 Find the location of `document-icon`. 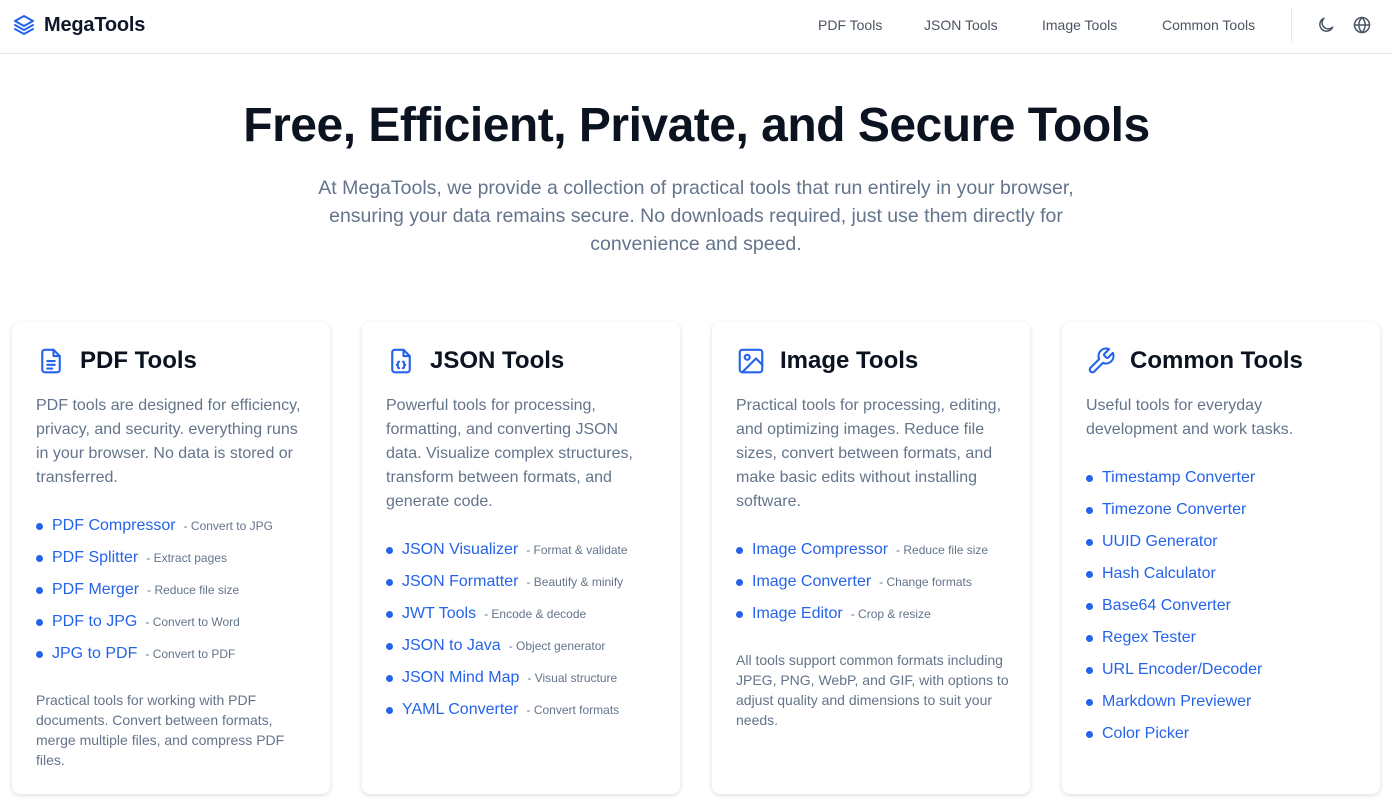

document-icon is located at coordinates (51, 361).